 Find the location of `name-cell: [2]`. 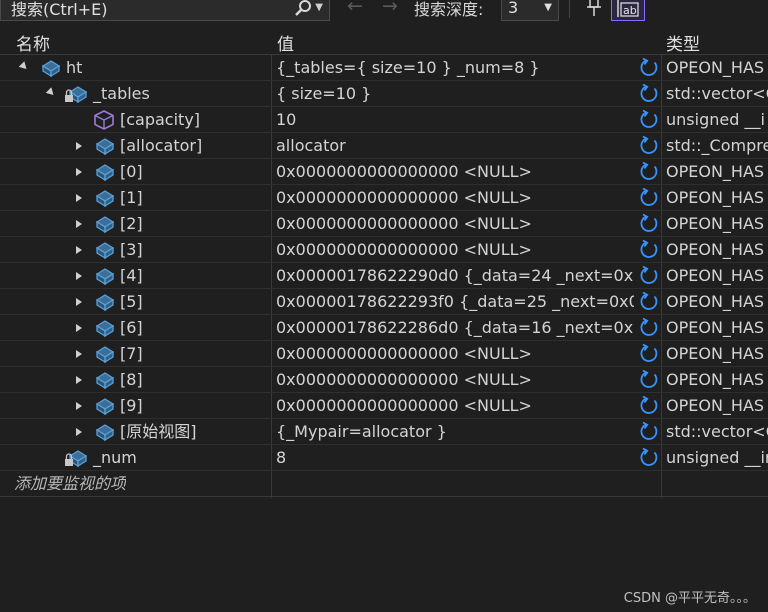

name-cell: [2] is located at coordinates (135, 224).